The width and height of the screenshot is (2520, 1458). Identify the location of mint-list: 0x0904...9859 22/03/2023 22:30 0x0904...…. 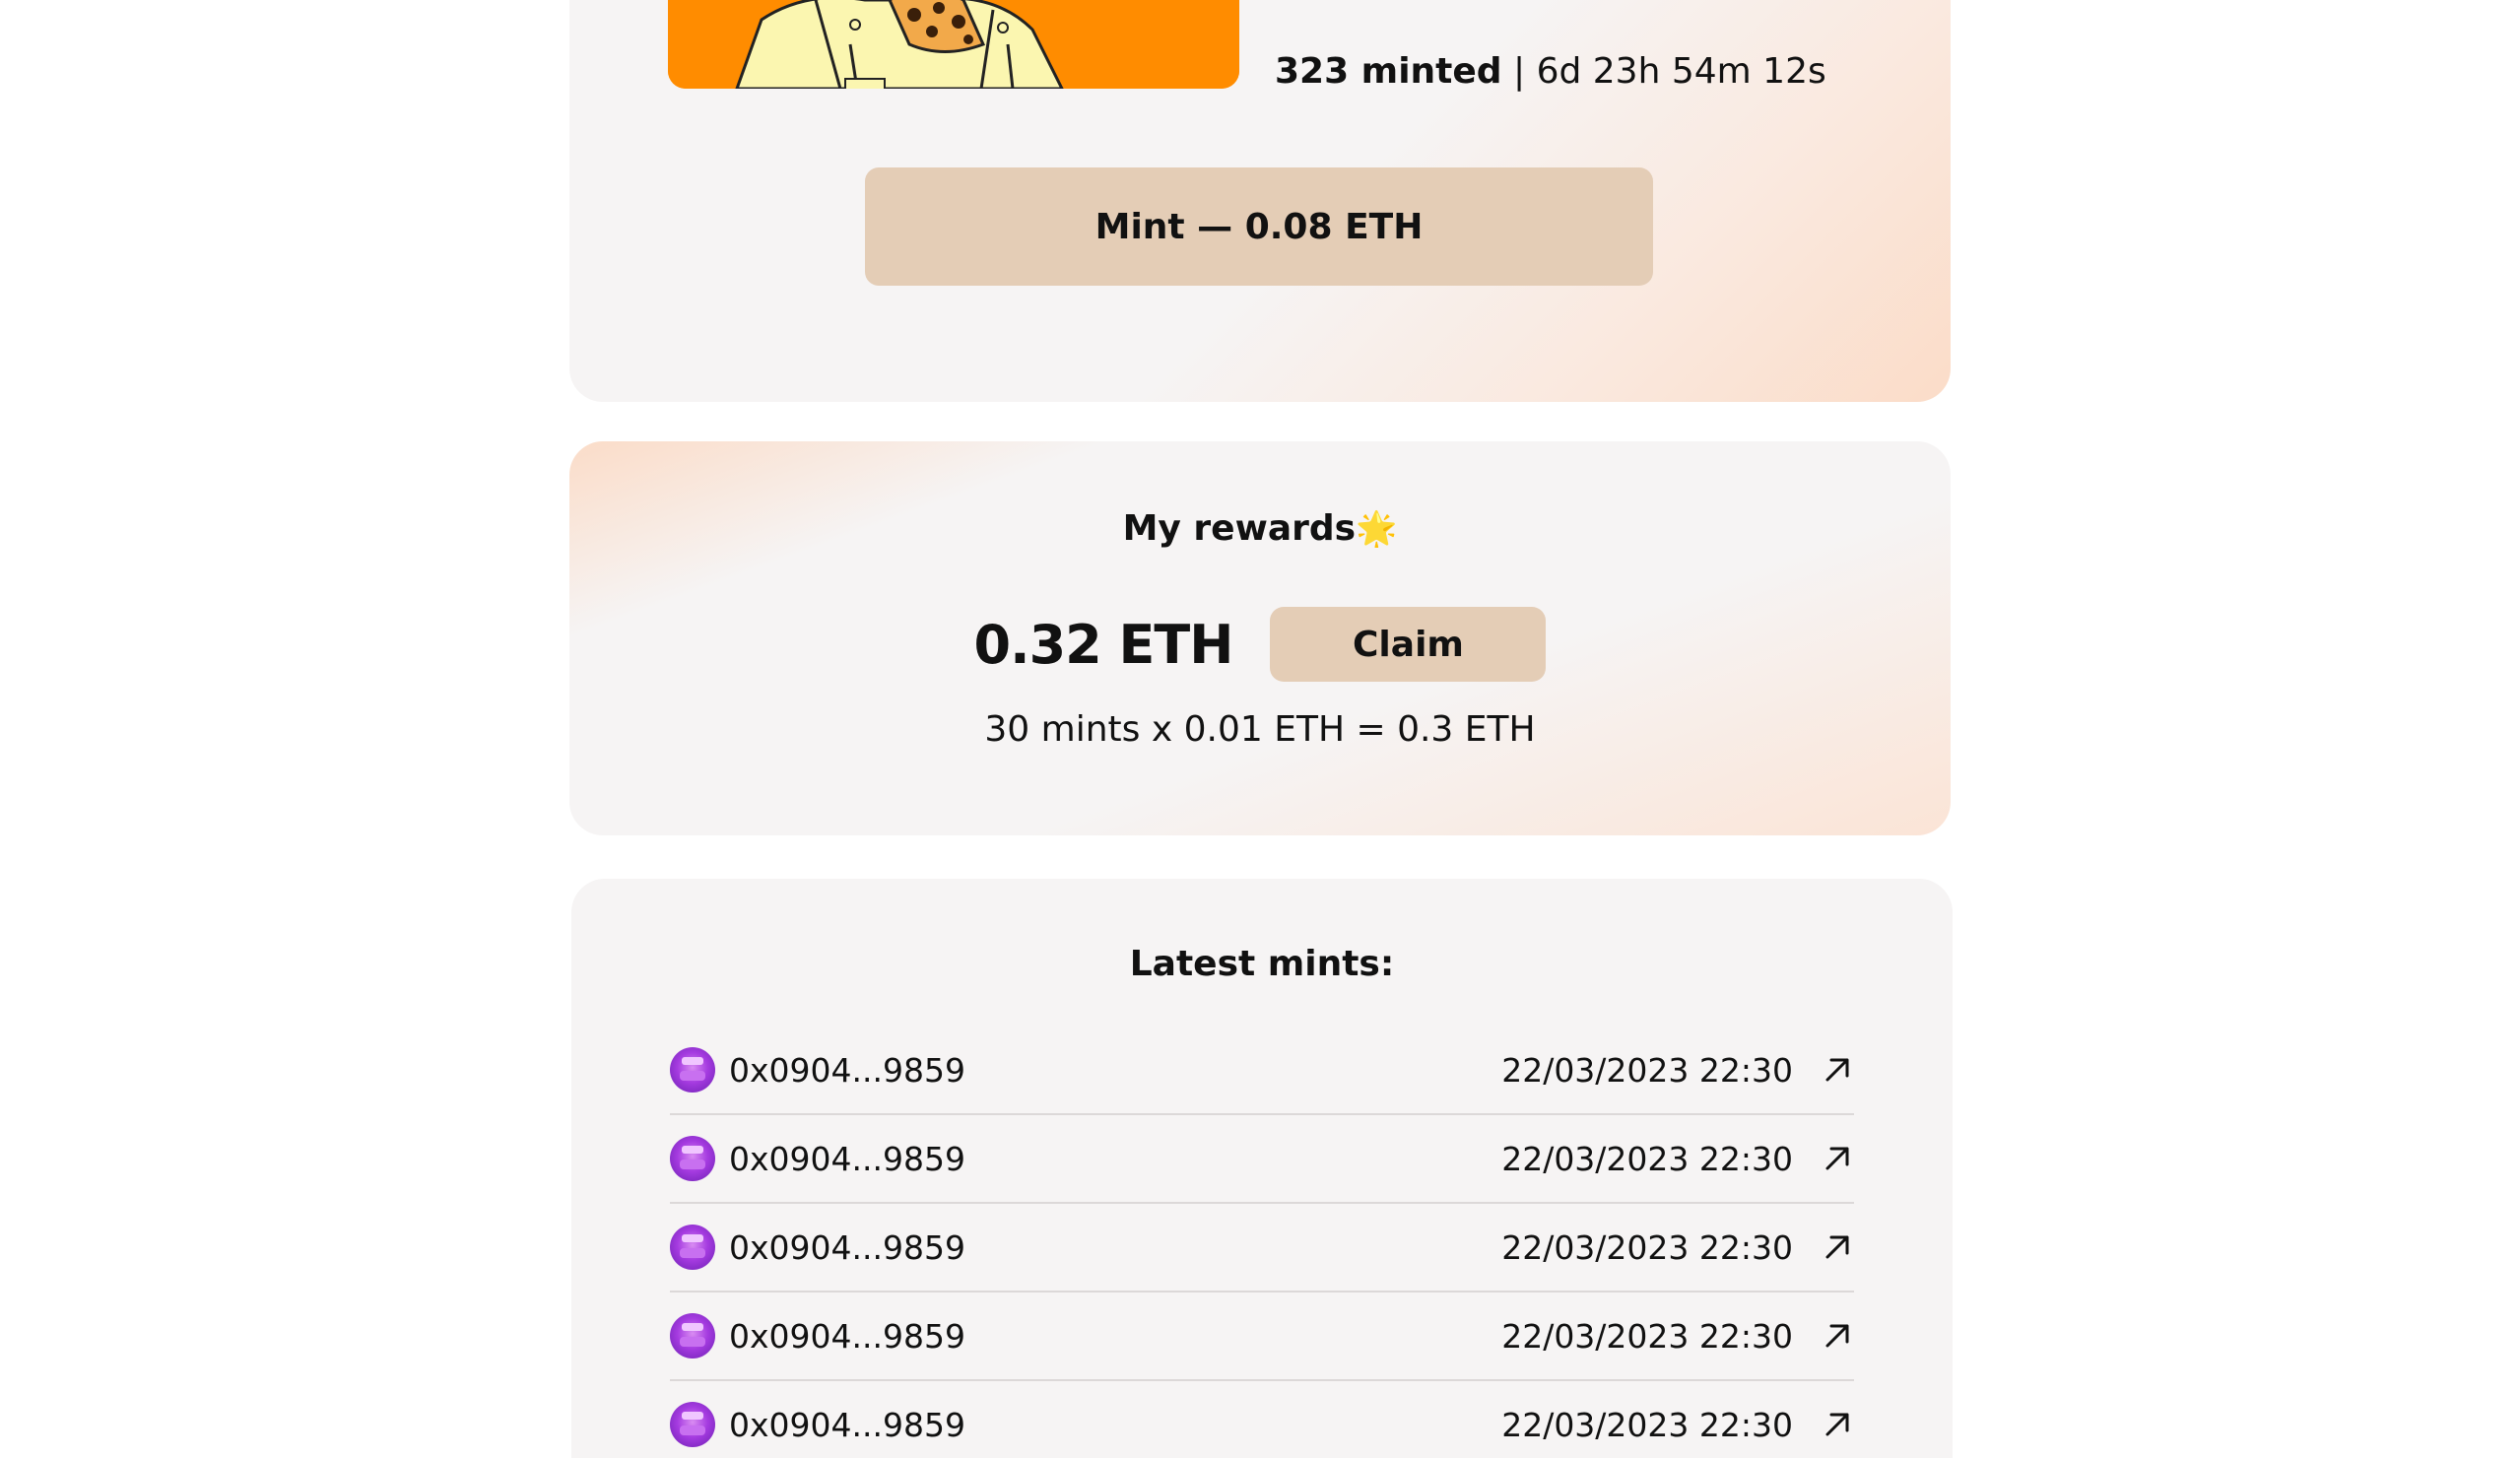
(1262, 1242).